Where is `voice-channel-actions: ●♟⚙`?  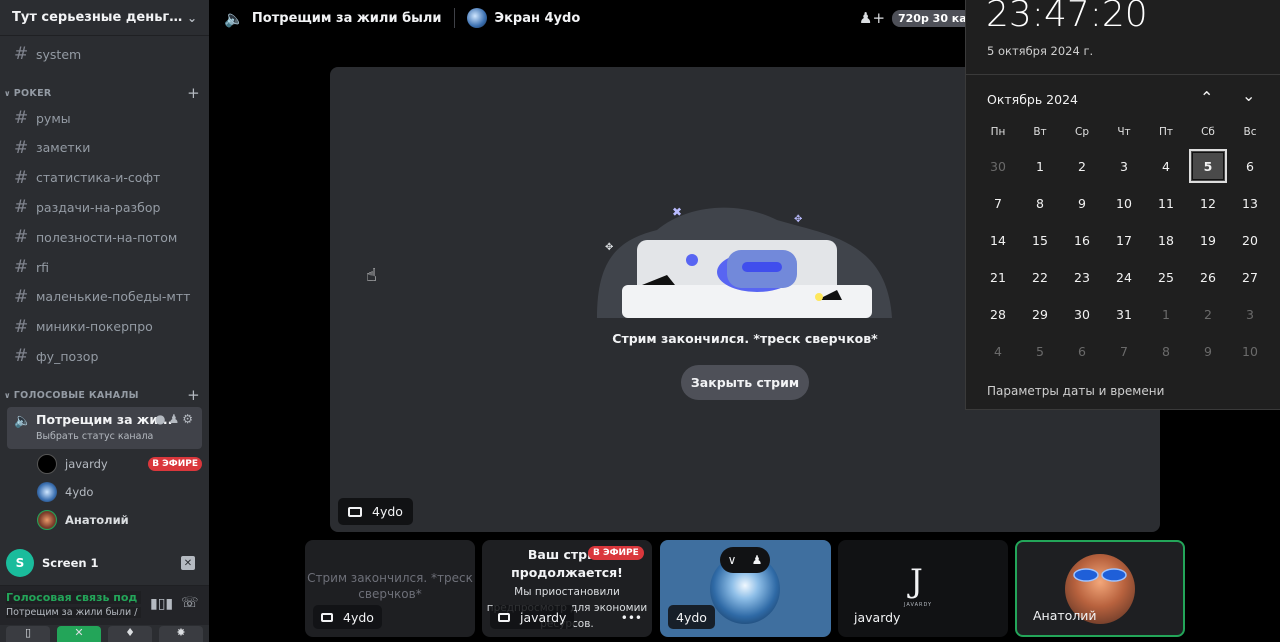
voice-channel-actions: ●♟⚙ is located at coordinates (175, 419).